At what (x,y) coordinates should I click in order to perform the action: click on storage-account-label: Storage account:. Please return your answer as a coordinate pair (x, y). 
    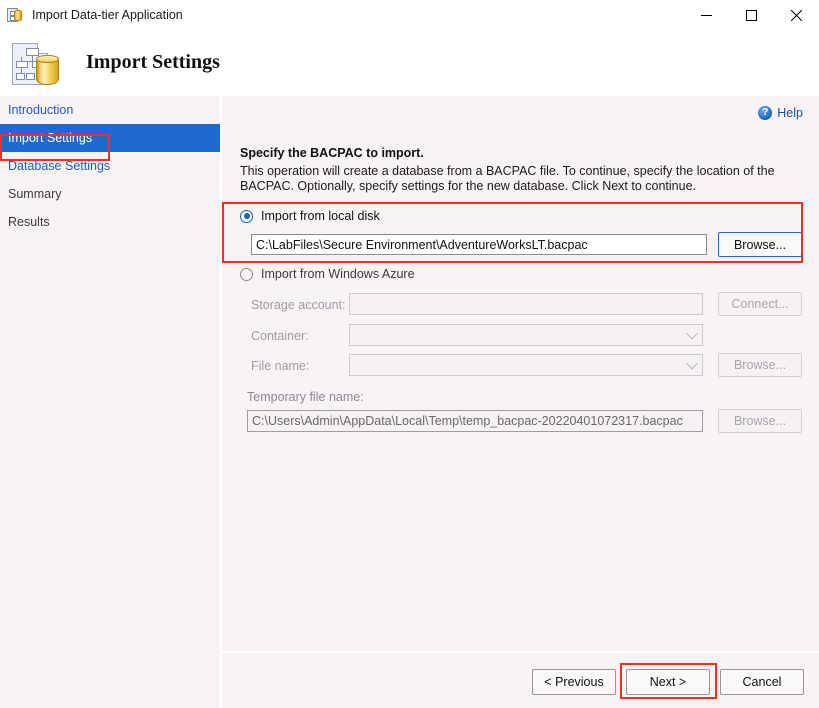
    Looking at the image, I should click on (298, 305).